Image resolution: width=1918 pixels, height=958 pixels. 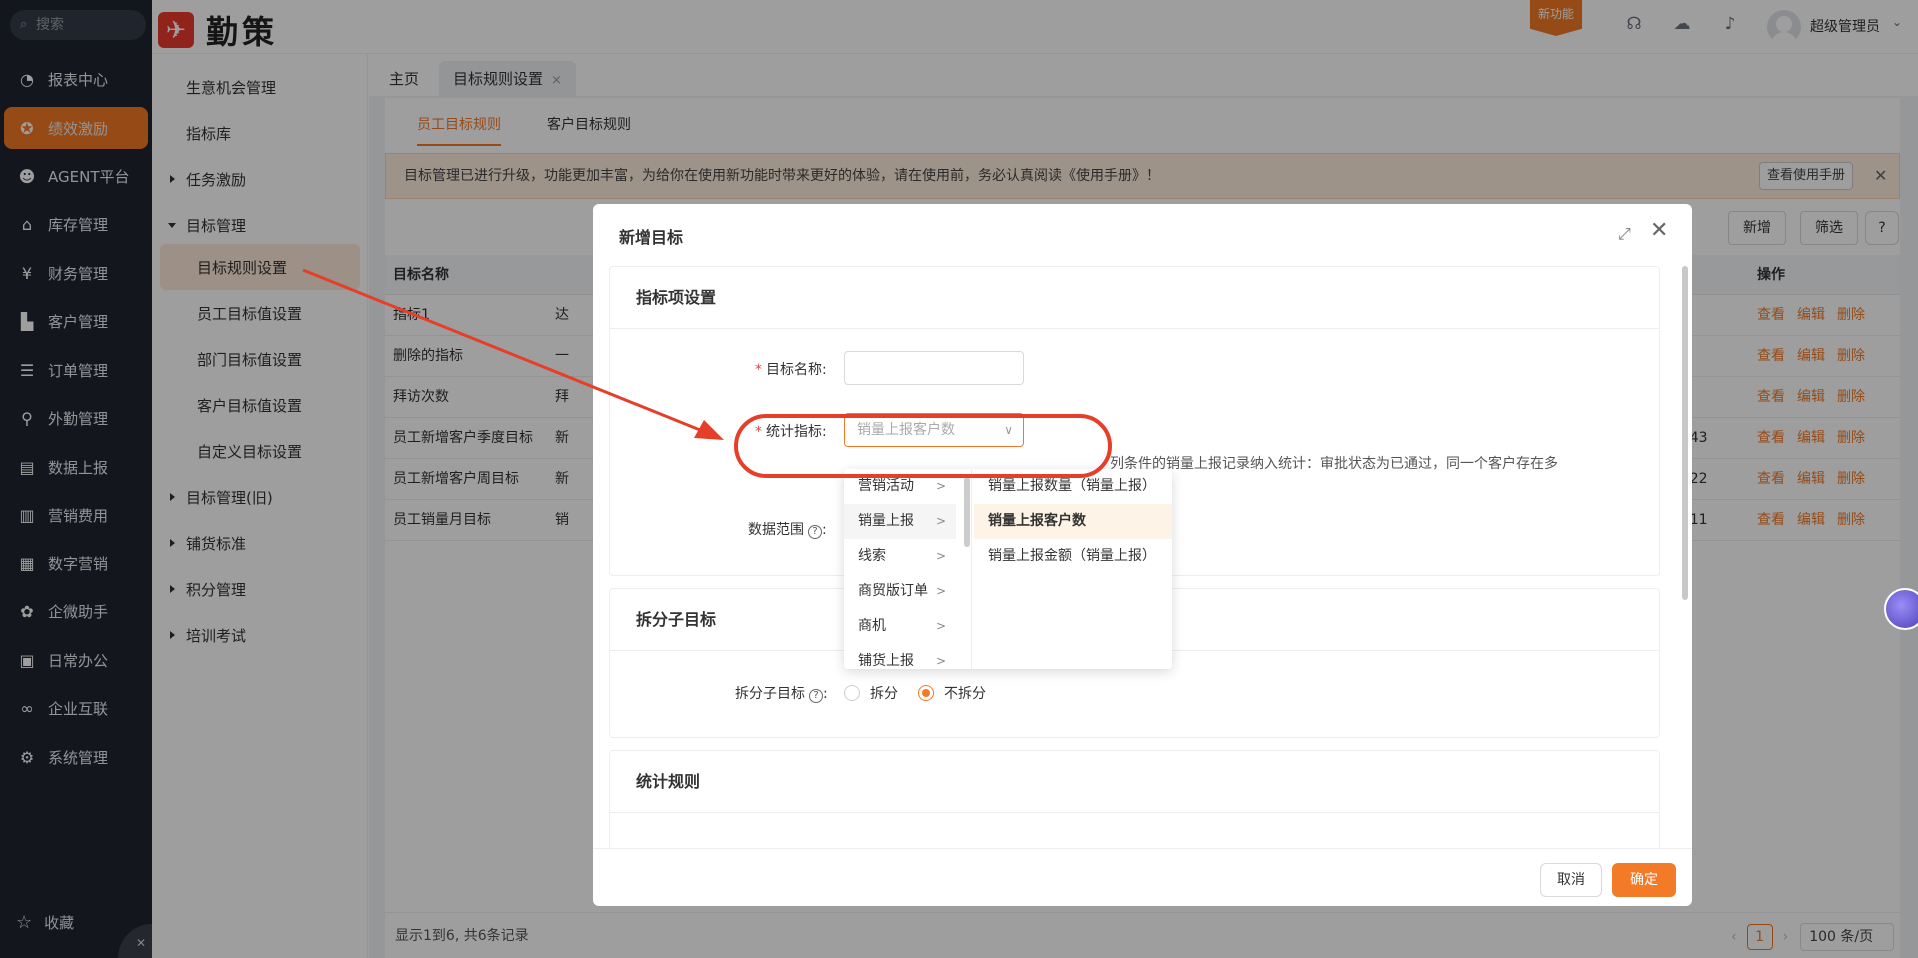 What do you see at coordinates (872, 556) in the screenshot?
I see `option-label: 线索` at bounding box center [872, 556].